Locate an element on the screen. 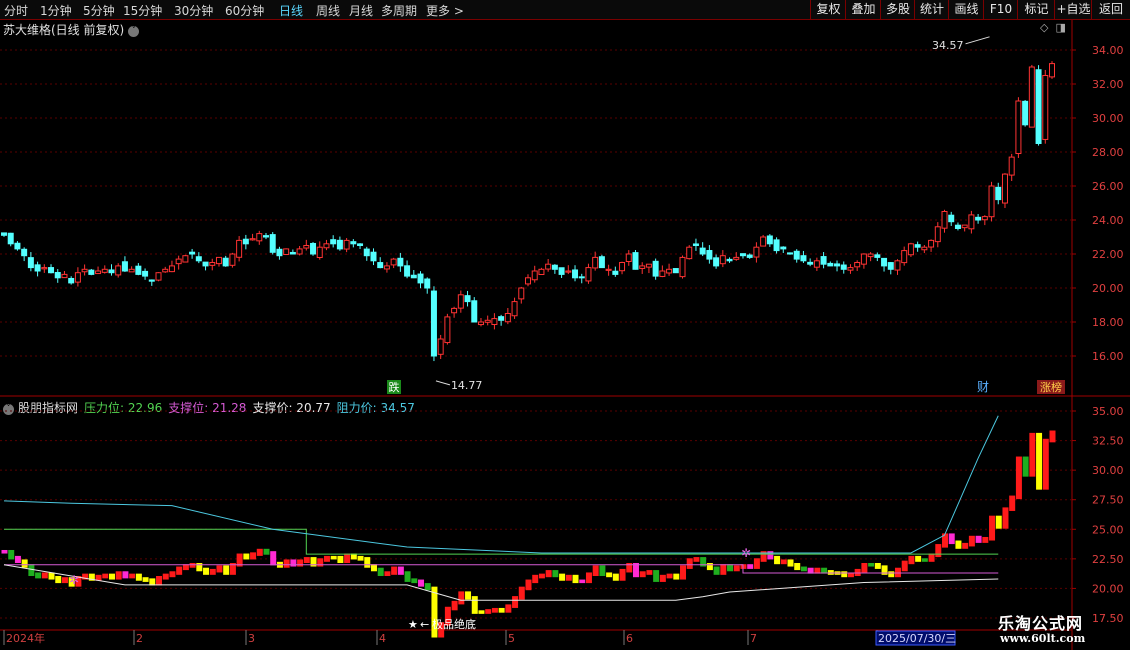  watermark-url: www.60lt.com is located at coordinates (1043, 638).